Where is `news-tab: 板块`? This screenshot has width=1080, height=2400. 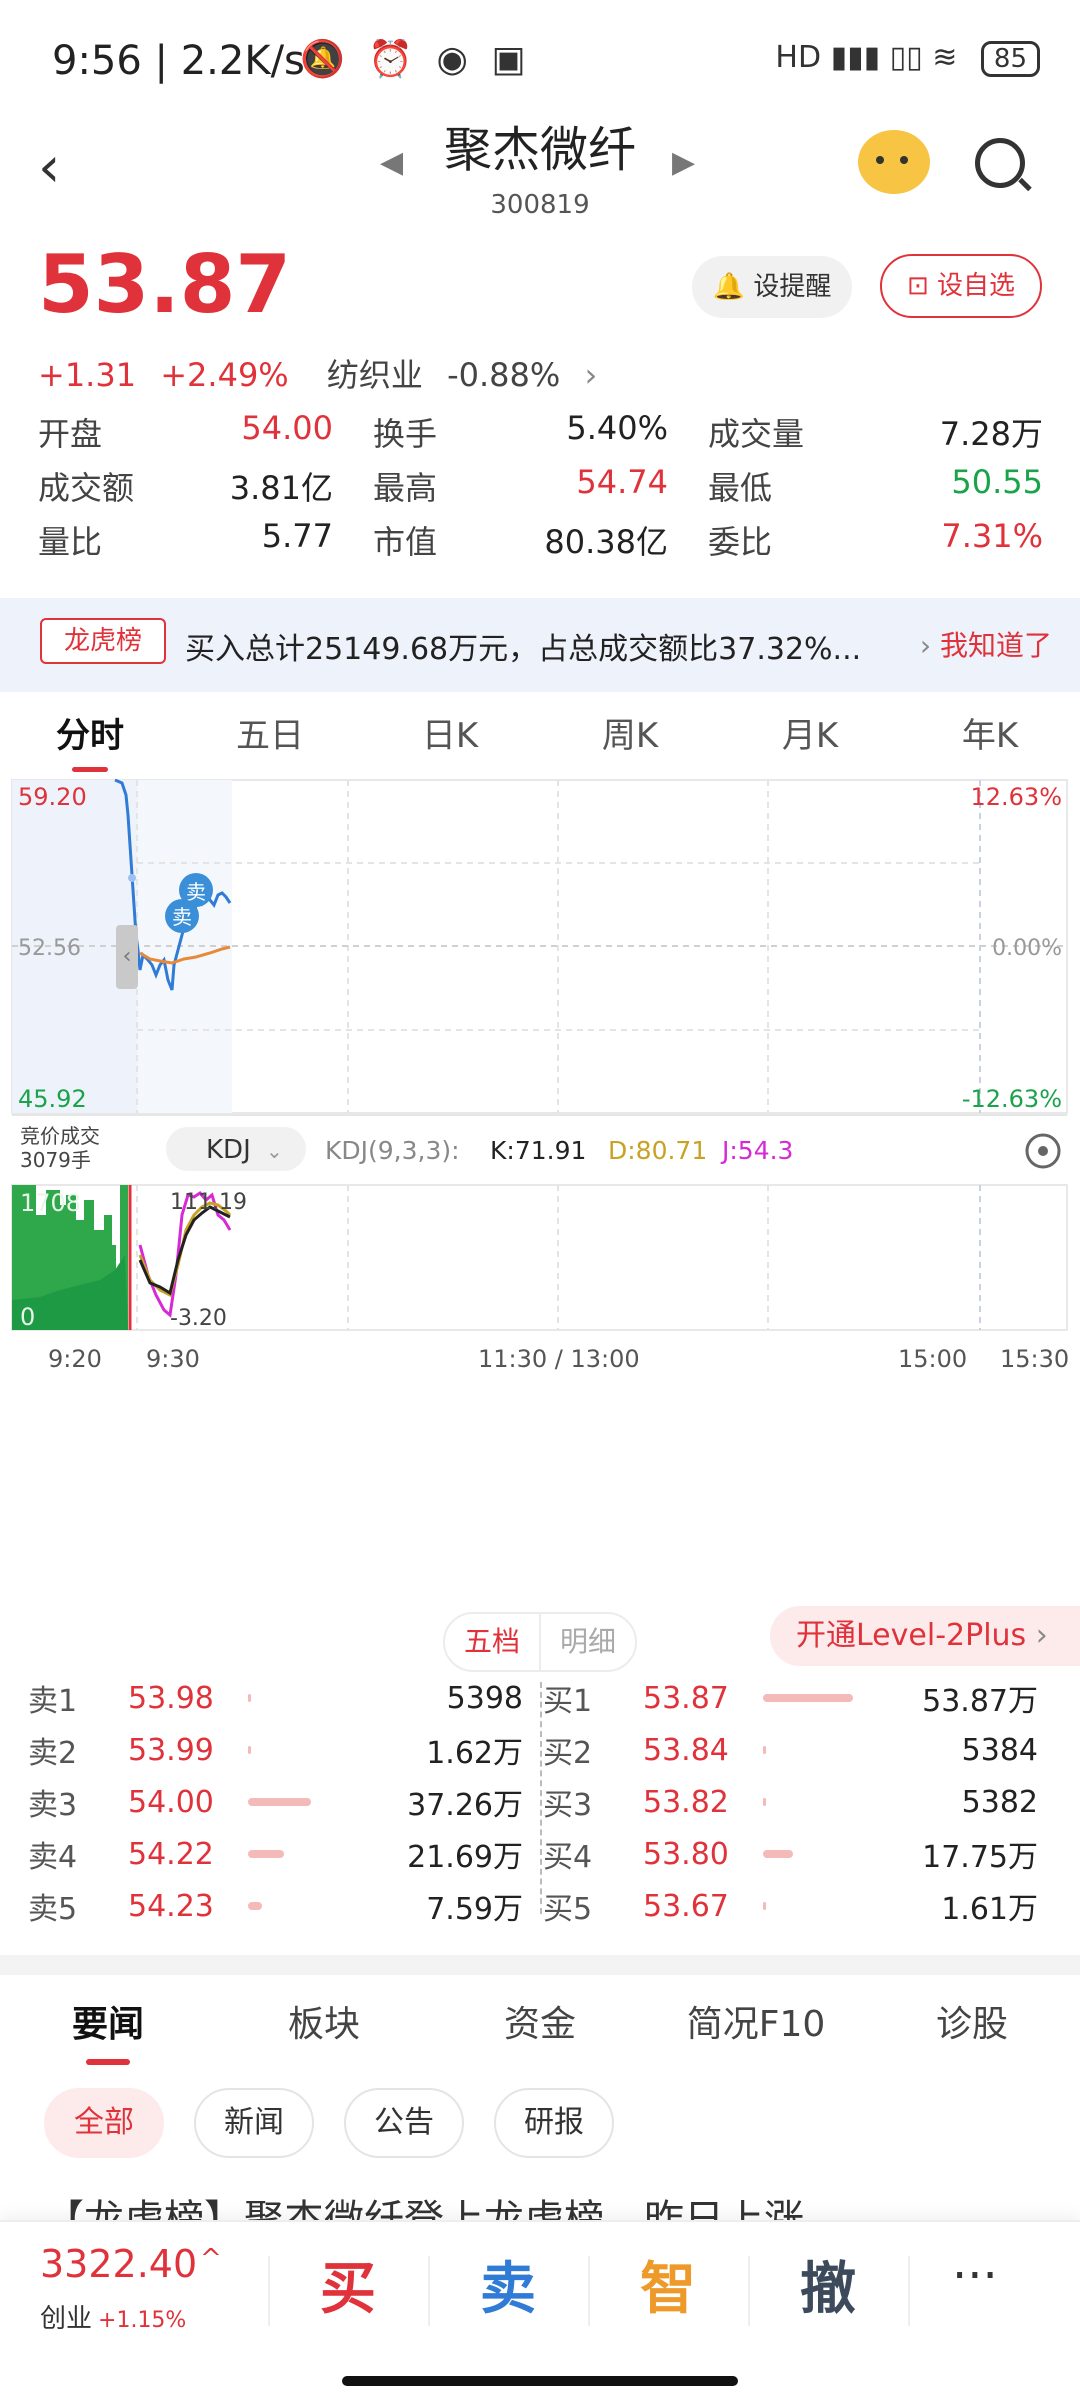
news-tab: 板块 is located at coordinates (324, 2025).